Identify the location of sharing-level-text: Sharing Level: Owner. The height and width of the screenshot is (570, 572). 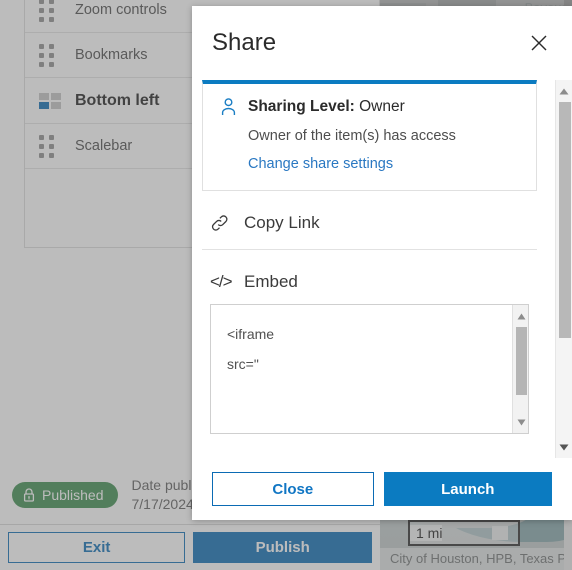
(326, 107).